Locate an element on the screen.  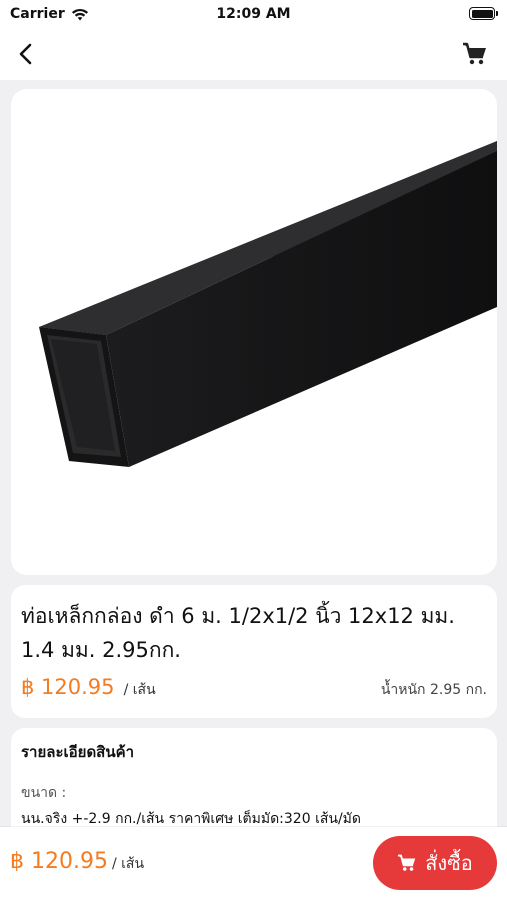
status-time: 12:09 AM is located at coordinates (253, 14).